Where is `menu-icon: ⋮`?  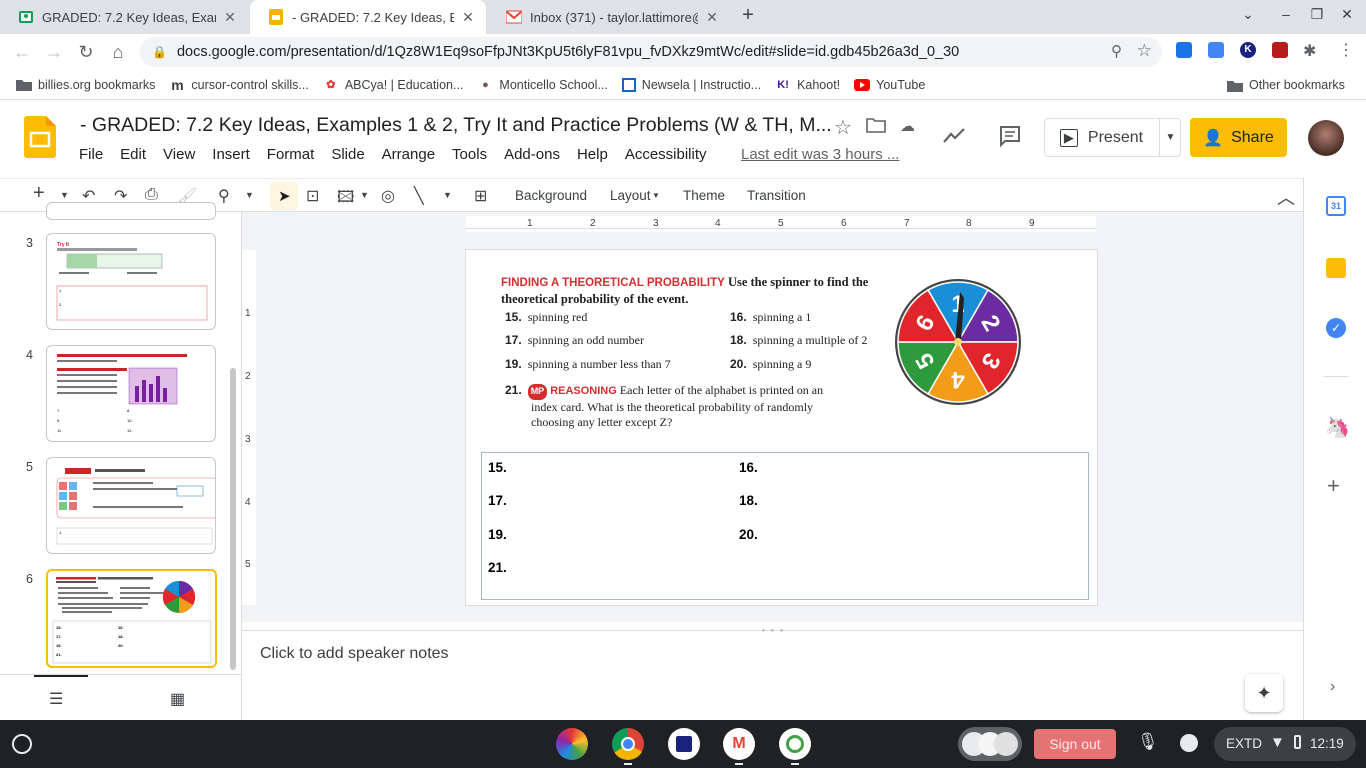 menu-icon: ⋮ is located at coordinates (1346, 50).